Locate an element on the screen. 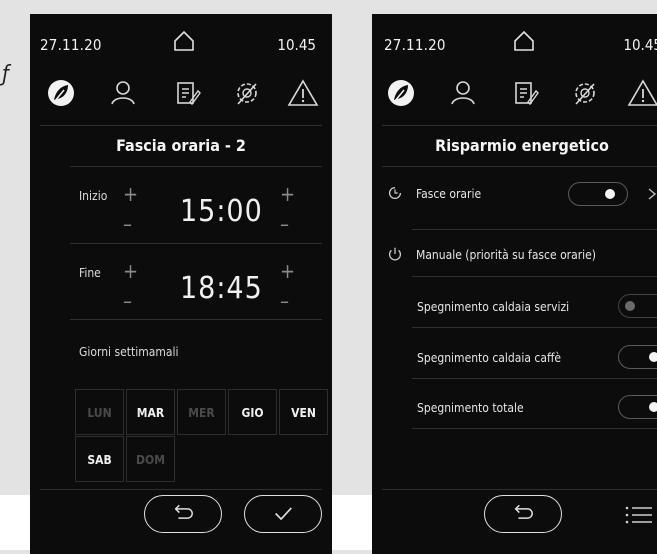  day-label: SAB is located at coordinates (99, 460).